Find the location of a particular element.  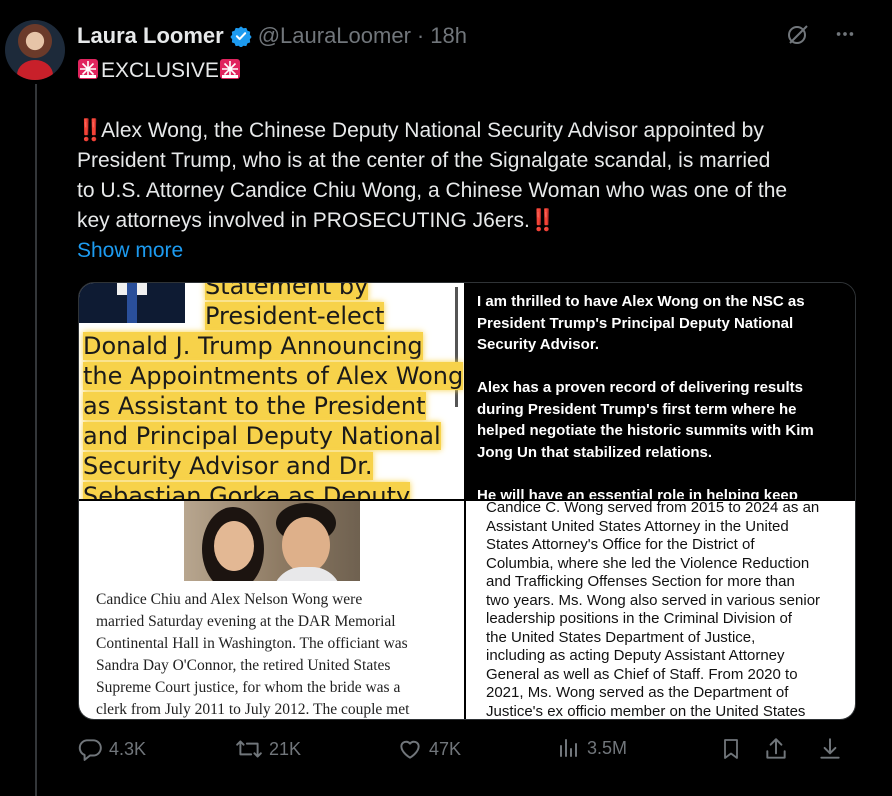

statement-line-text: Statement by is located at coordinates (287, 291).